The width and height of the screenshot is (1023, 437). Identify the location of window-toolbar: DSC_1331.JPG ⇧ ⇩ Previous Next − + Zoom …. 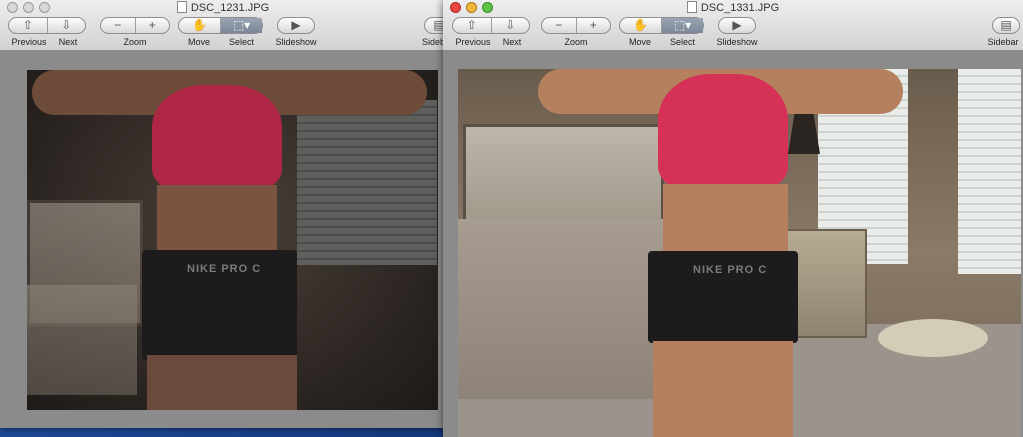
(733, 25).